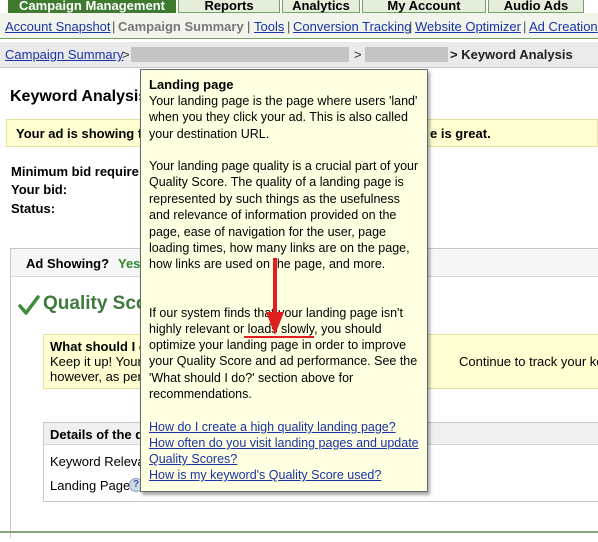  I want to click on annotation-arrow-icon, so click(275, 296).